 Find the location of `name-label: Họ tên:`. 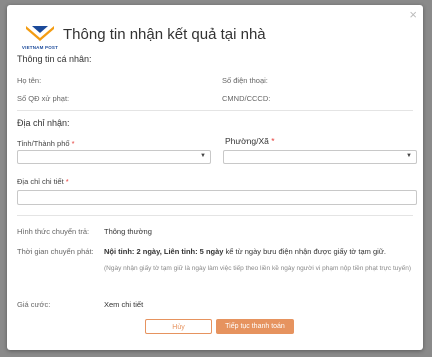

name-label: Họ tên: is located at coordinates (29, 80).